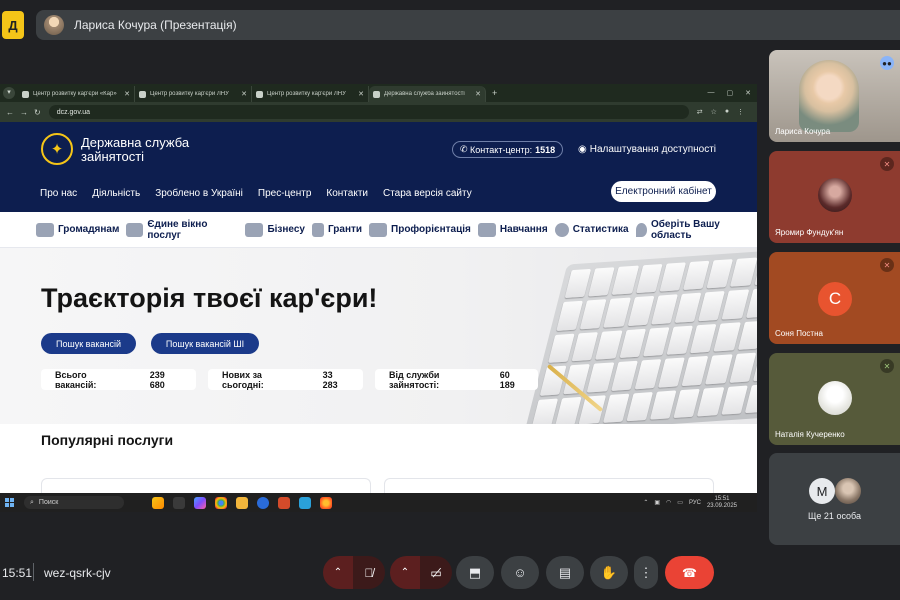  What do you see at coordinates (107, 440) in the screenshot?
I see `popular-services-title: Популярні послуги` at bounding box center [107, 440].